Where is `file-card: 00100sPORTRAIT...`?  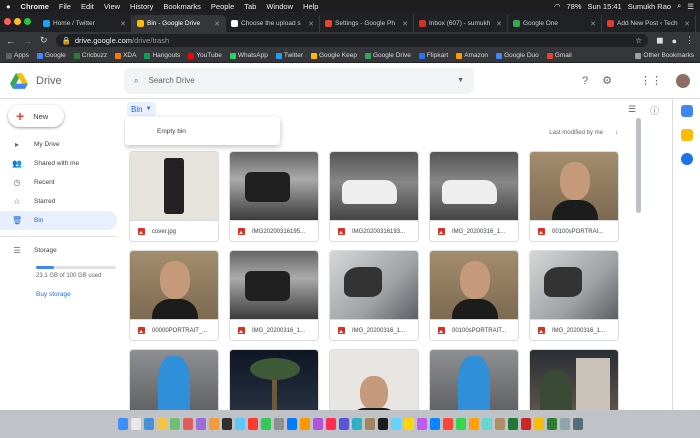 file-card: 00100sPORTRAIT... is located at coordinates (474, 295).